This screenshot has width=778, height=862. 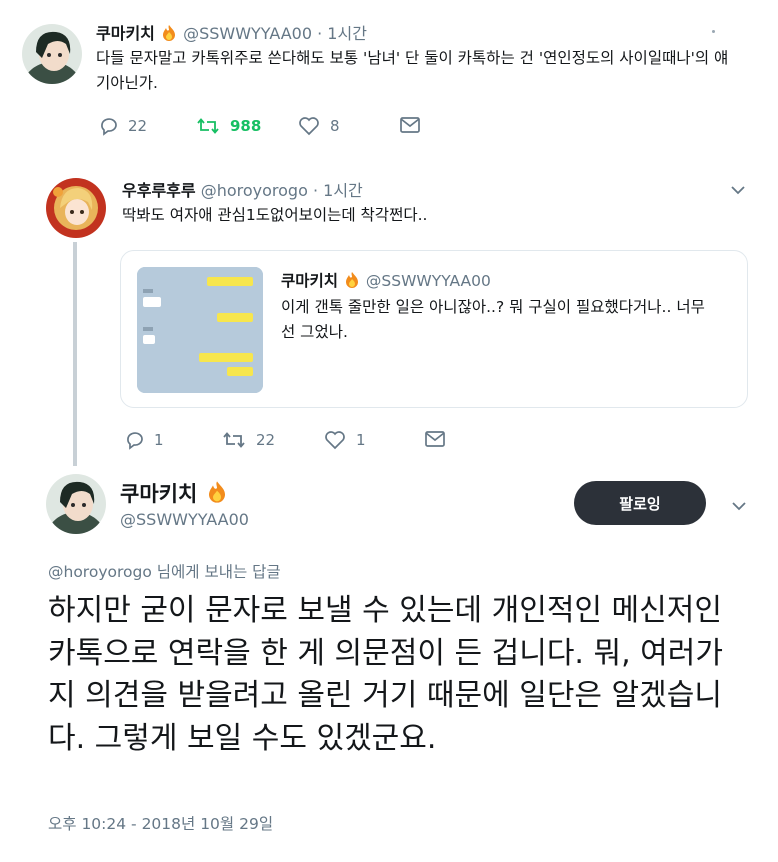 What do you see at coordinates (275, 215) in the screenshot?
I see `tweet-text: 딱봐도 여자애 관심1도없어보이는데 착각쩐다..` at bounding box center [275, 215].